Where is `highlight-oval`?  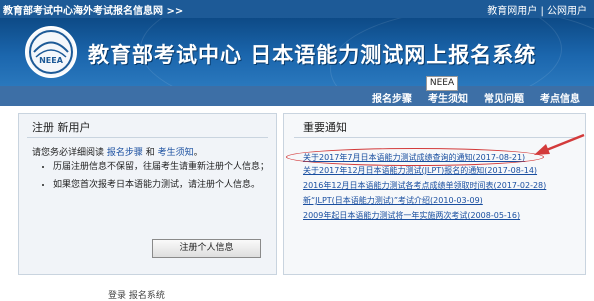
highlight-oval is located at coordinates (415, 157).